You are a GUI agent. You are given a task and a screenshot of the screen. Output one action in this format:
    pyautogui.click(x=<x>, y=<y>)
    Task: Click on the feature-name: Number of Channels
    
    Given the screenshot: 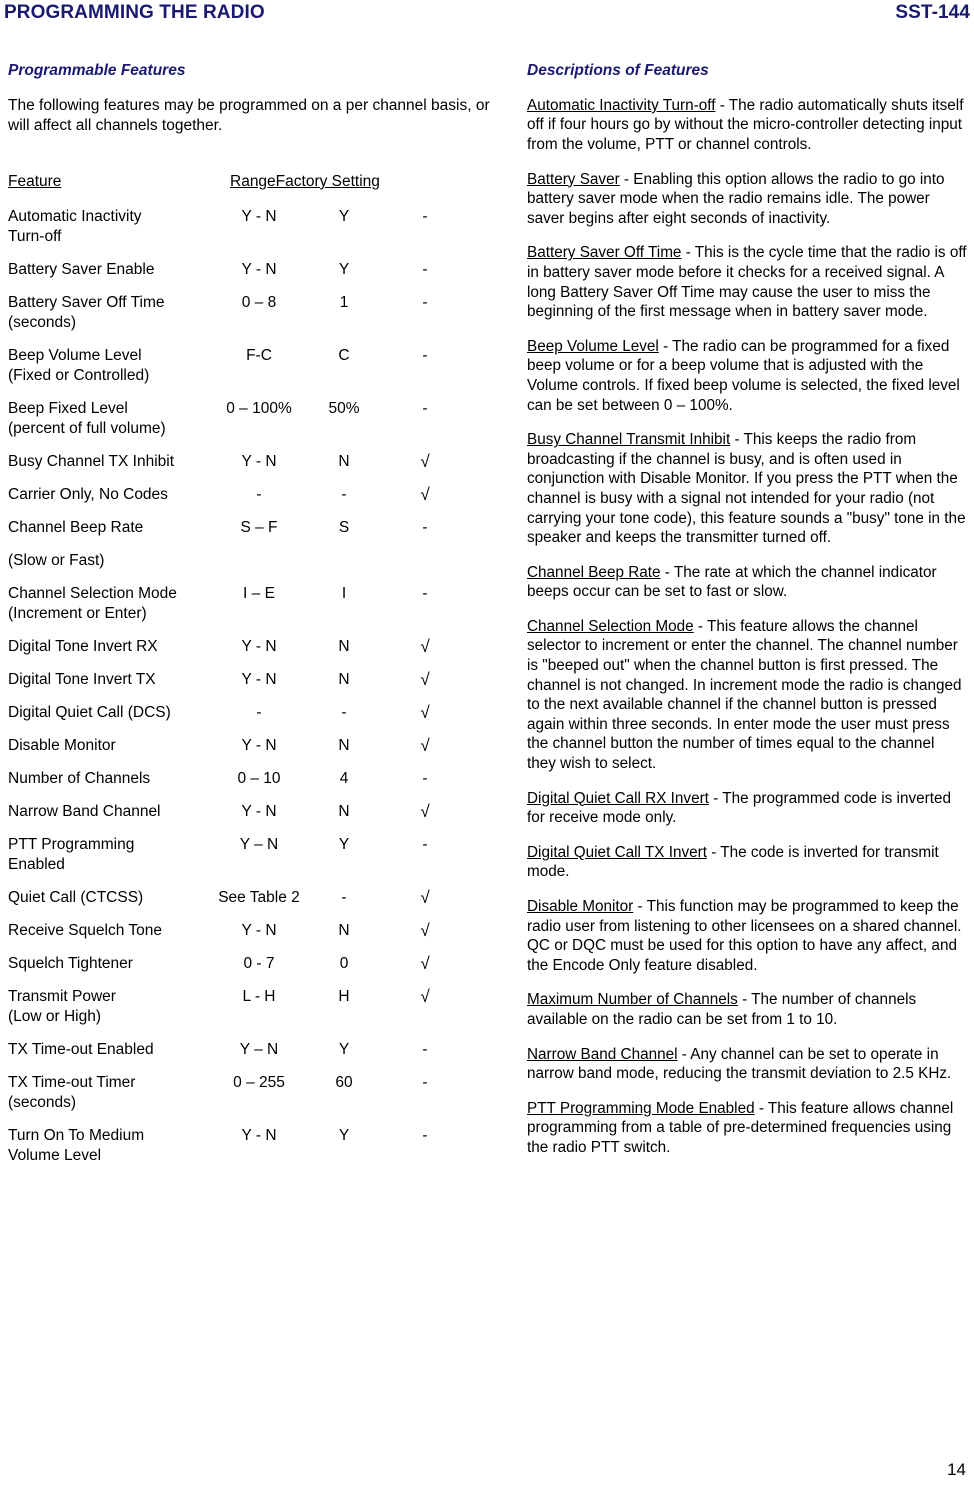 What is the action you would take?
    pyautogui.click(x=79, y=778)
    